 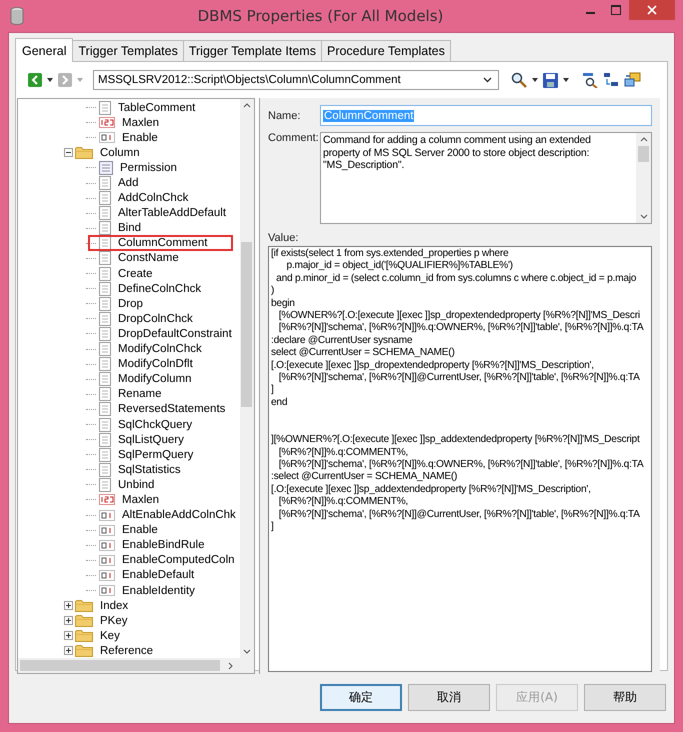 I want to click on tree-item: TableComment, so click(x=157, y=107).